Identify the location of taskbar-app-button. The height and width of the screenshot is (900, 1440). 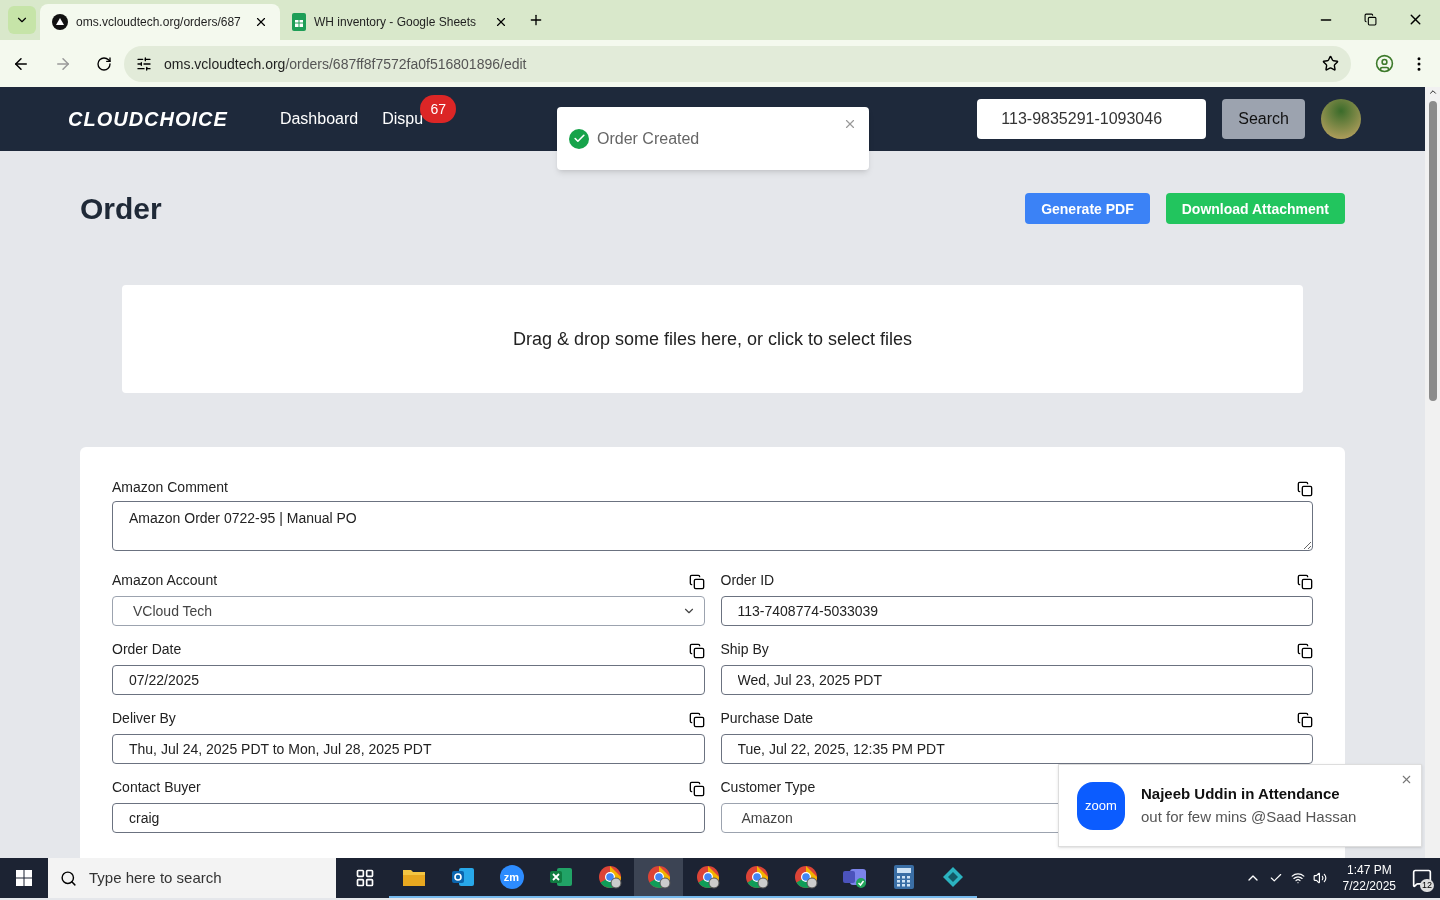
(658, 878).